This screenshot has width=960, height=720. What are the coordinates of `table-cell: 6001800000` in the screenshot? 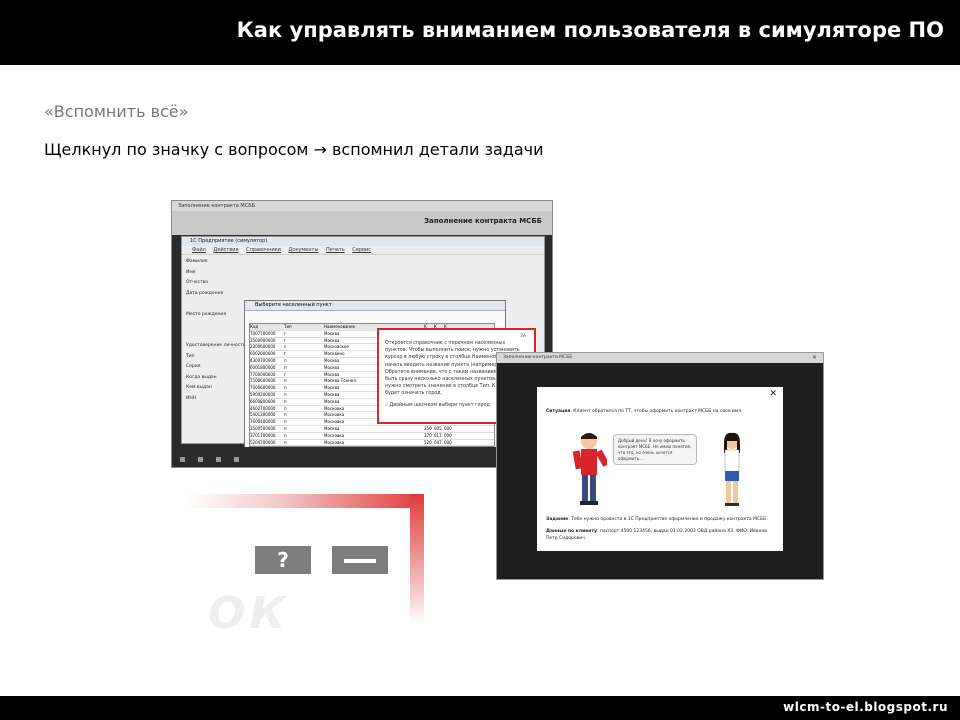 It's located at (263, 367).